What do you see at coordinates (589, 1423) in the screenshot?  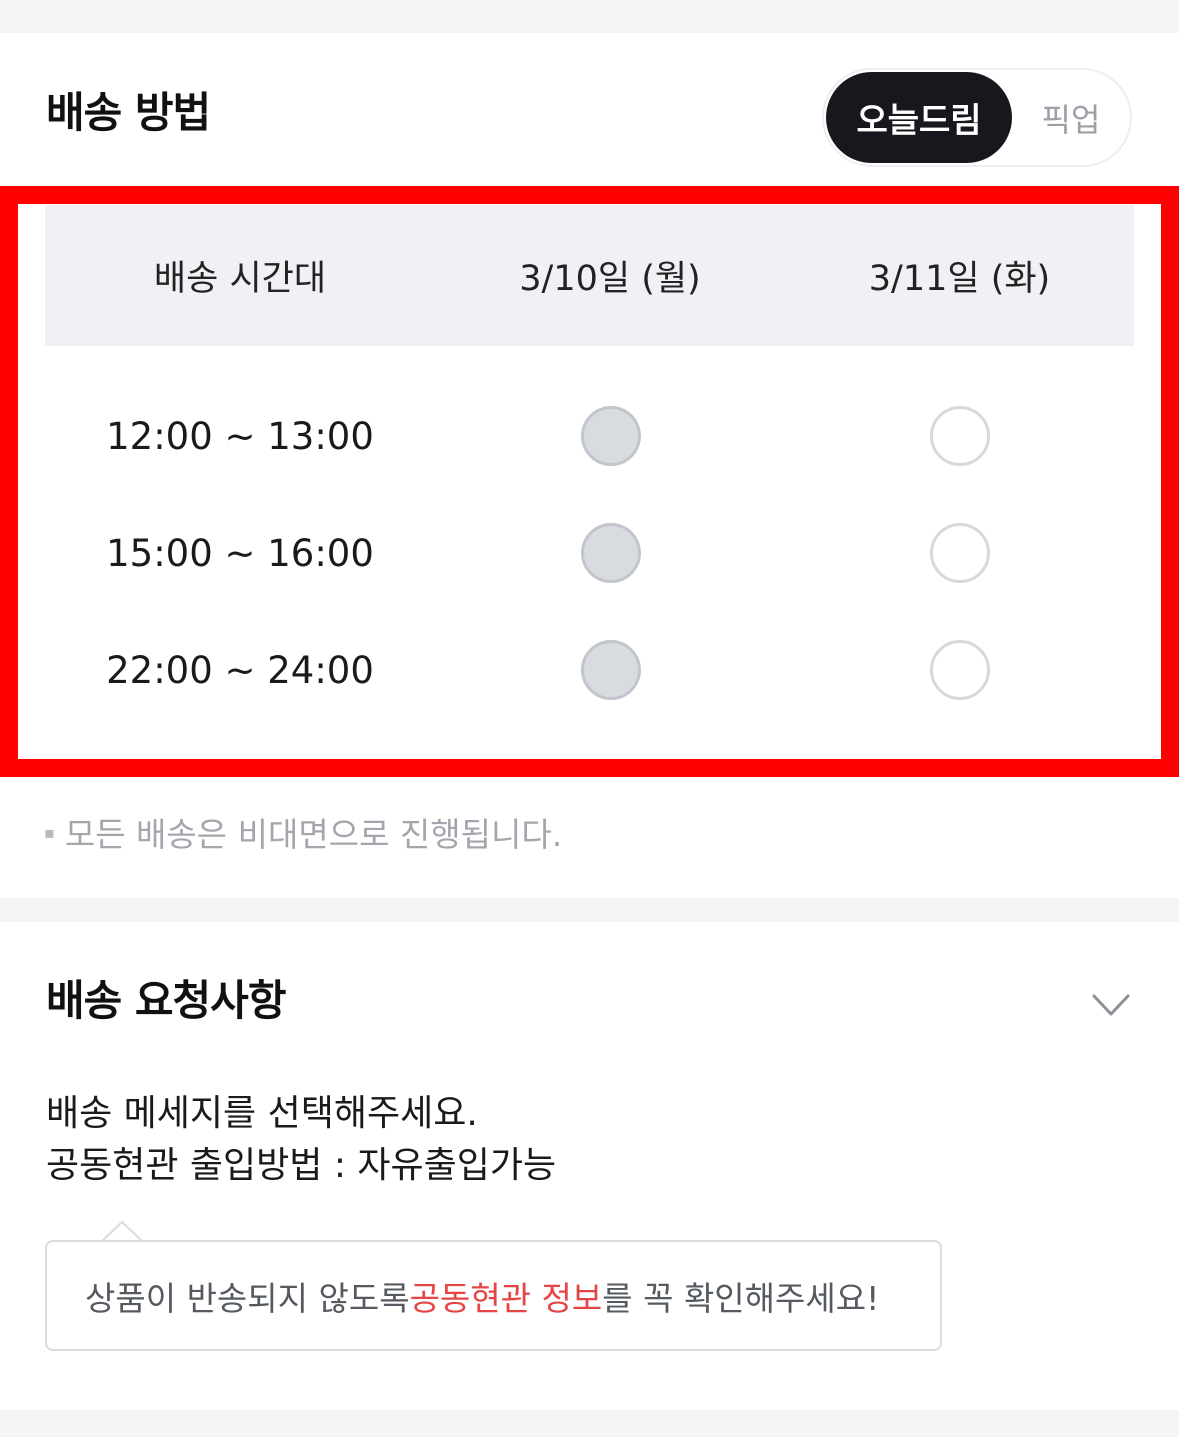 I see `section-divider-bottom` at bounding box center [589, 1423].